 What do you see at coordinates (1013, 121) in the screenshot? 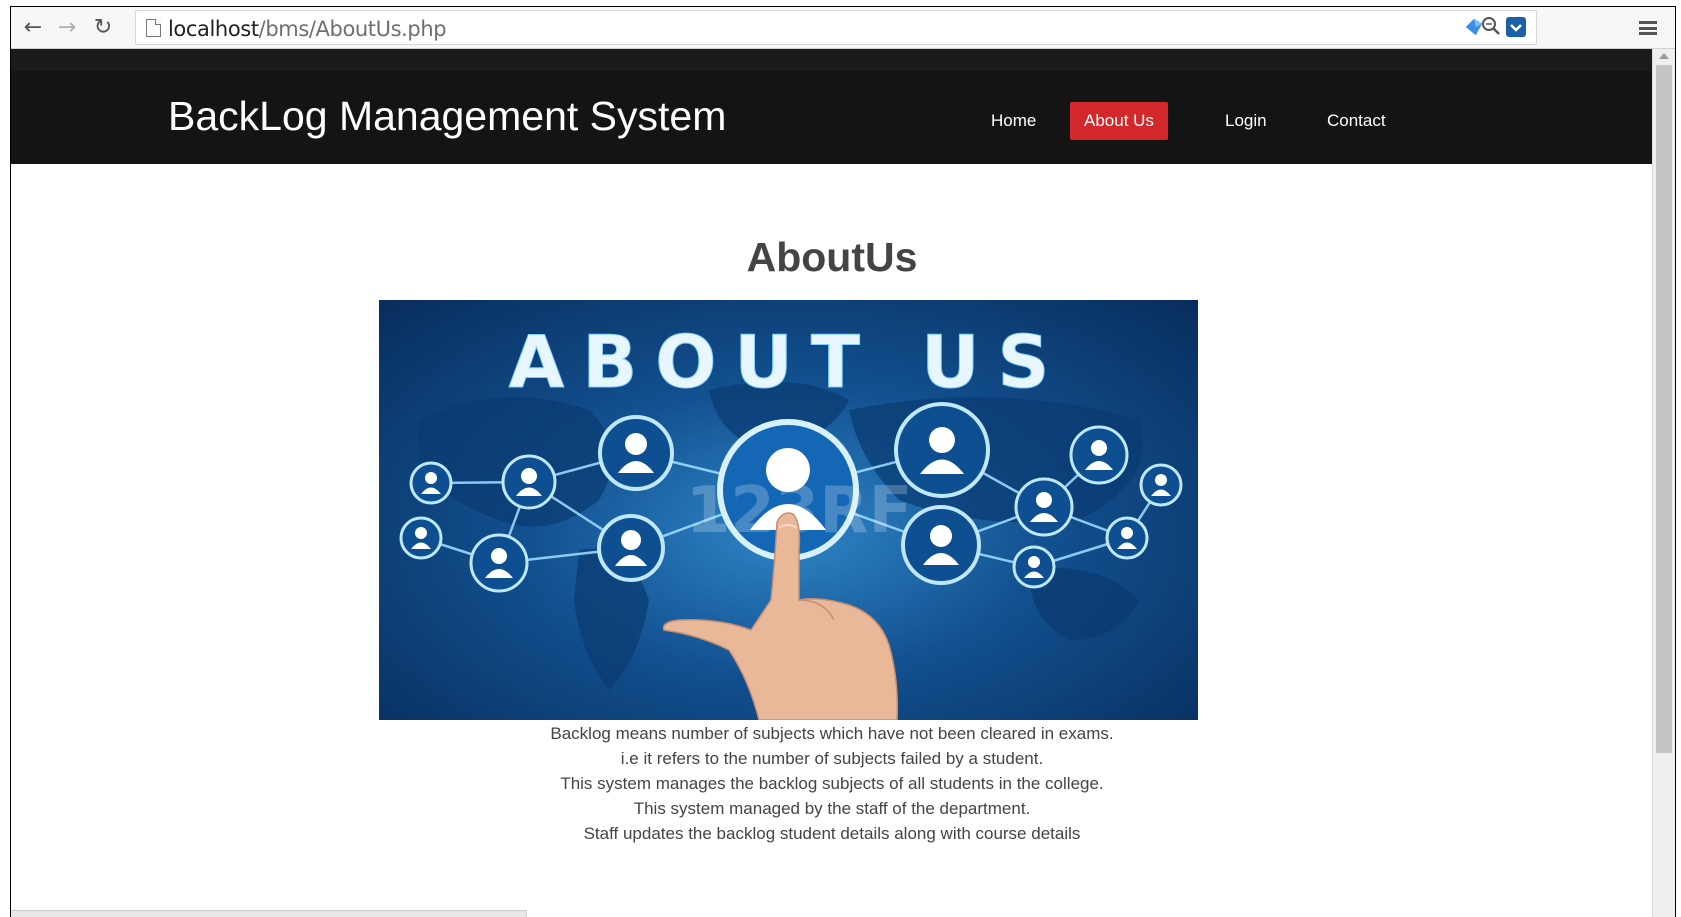
I see `nav-item-home: Home` at bounding box center [1013, 121].